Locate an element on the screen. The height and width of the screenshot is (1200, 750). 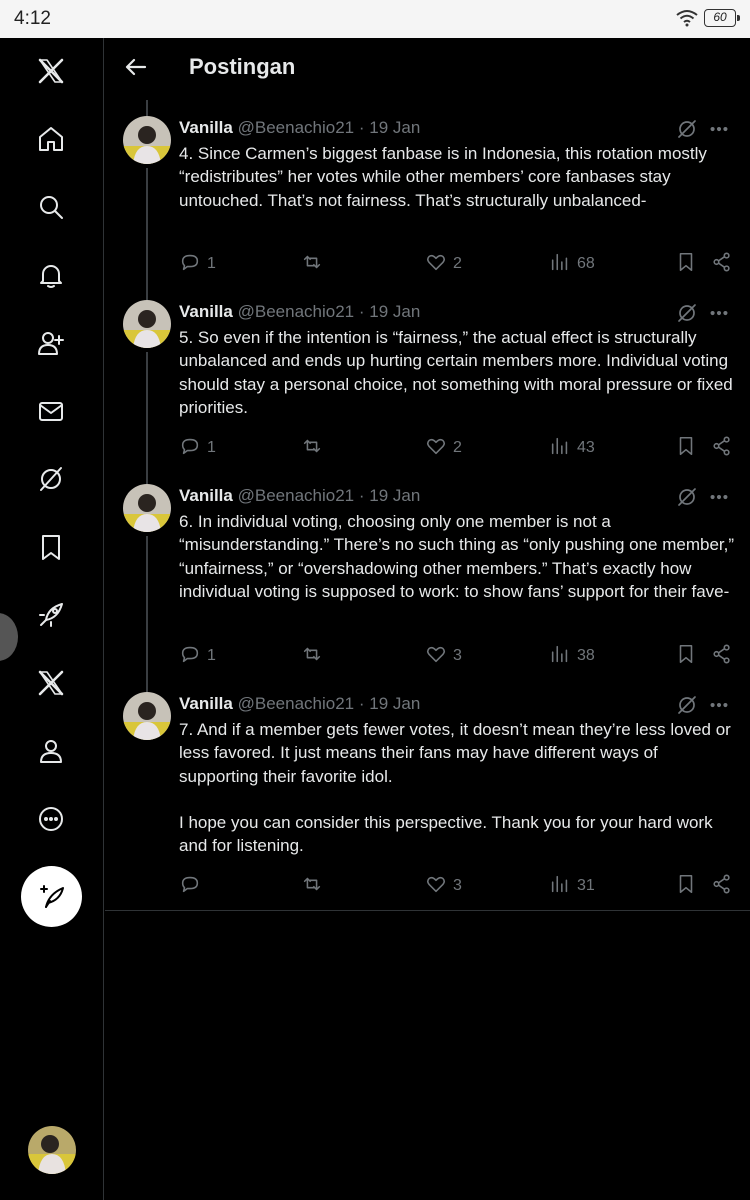
search-icon is located at coordinates (51, 207).